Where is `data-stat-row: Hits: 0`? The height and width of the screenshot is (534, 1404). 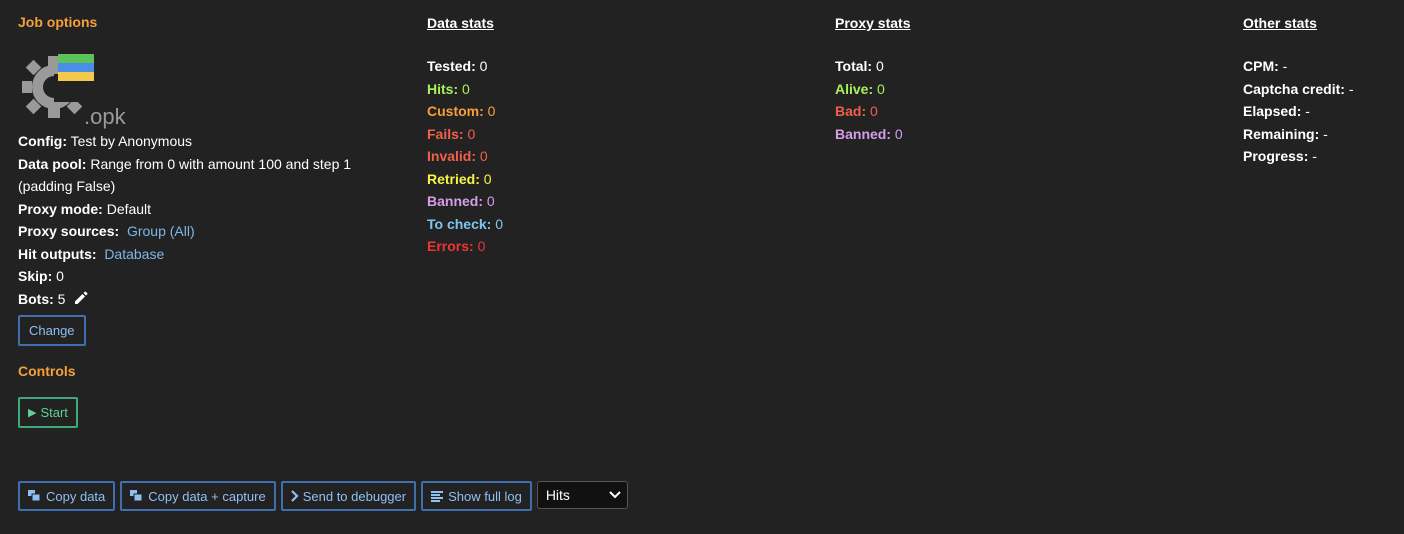
data-stat-row: Hits: 0 is located at coordinates (617, 89).